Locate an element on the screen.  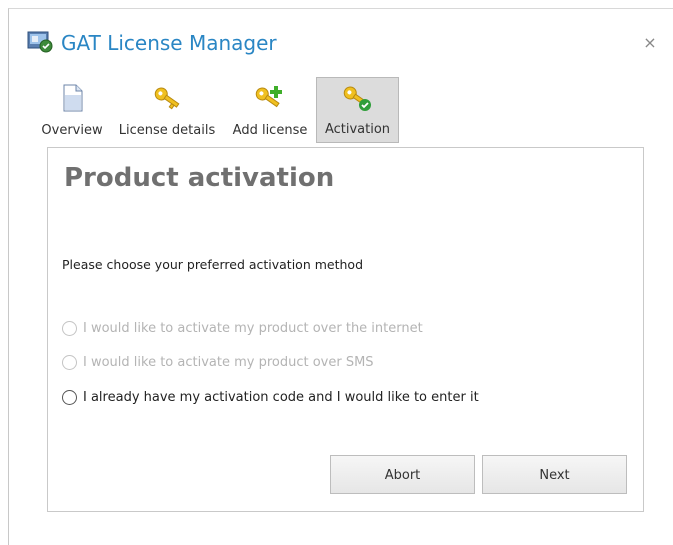
tab-add-license: Add license is located at coordinates (270, 110).